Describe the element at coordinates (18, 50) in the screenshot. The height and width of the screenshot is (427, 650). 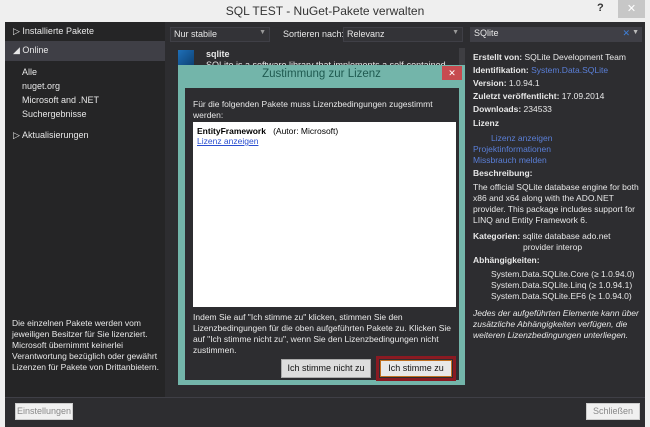
I see `collapse-icon: ◢` at that location.